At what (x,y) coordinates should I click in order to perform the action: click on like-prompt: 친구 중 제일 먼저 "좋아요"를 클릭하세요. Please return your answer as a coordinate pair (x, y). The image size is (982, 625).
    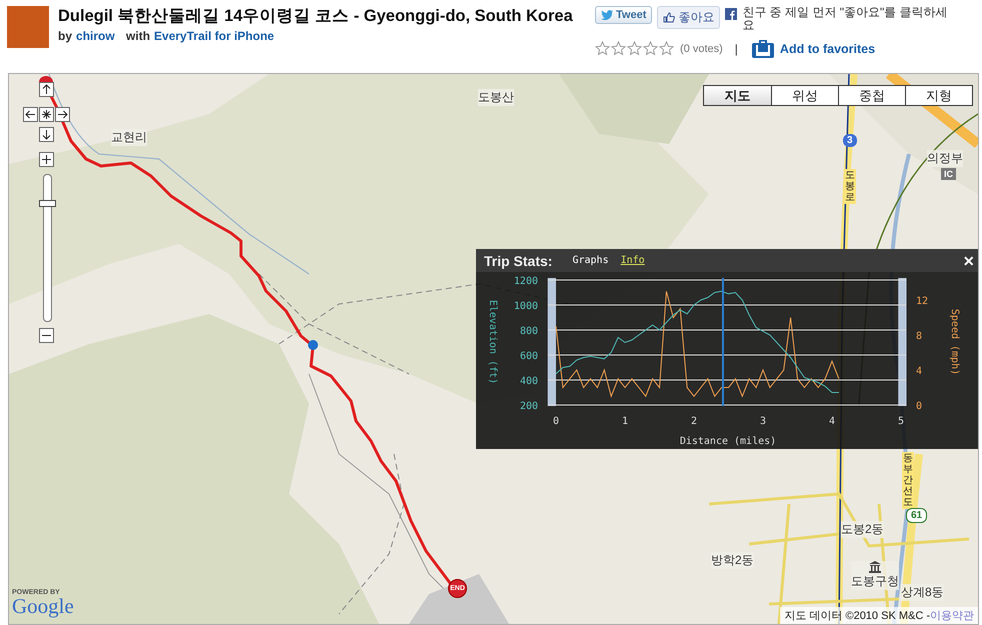
    Looking at the image, I should click on (845, 19).